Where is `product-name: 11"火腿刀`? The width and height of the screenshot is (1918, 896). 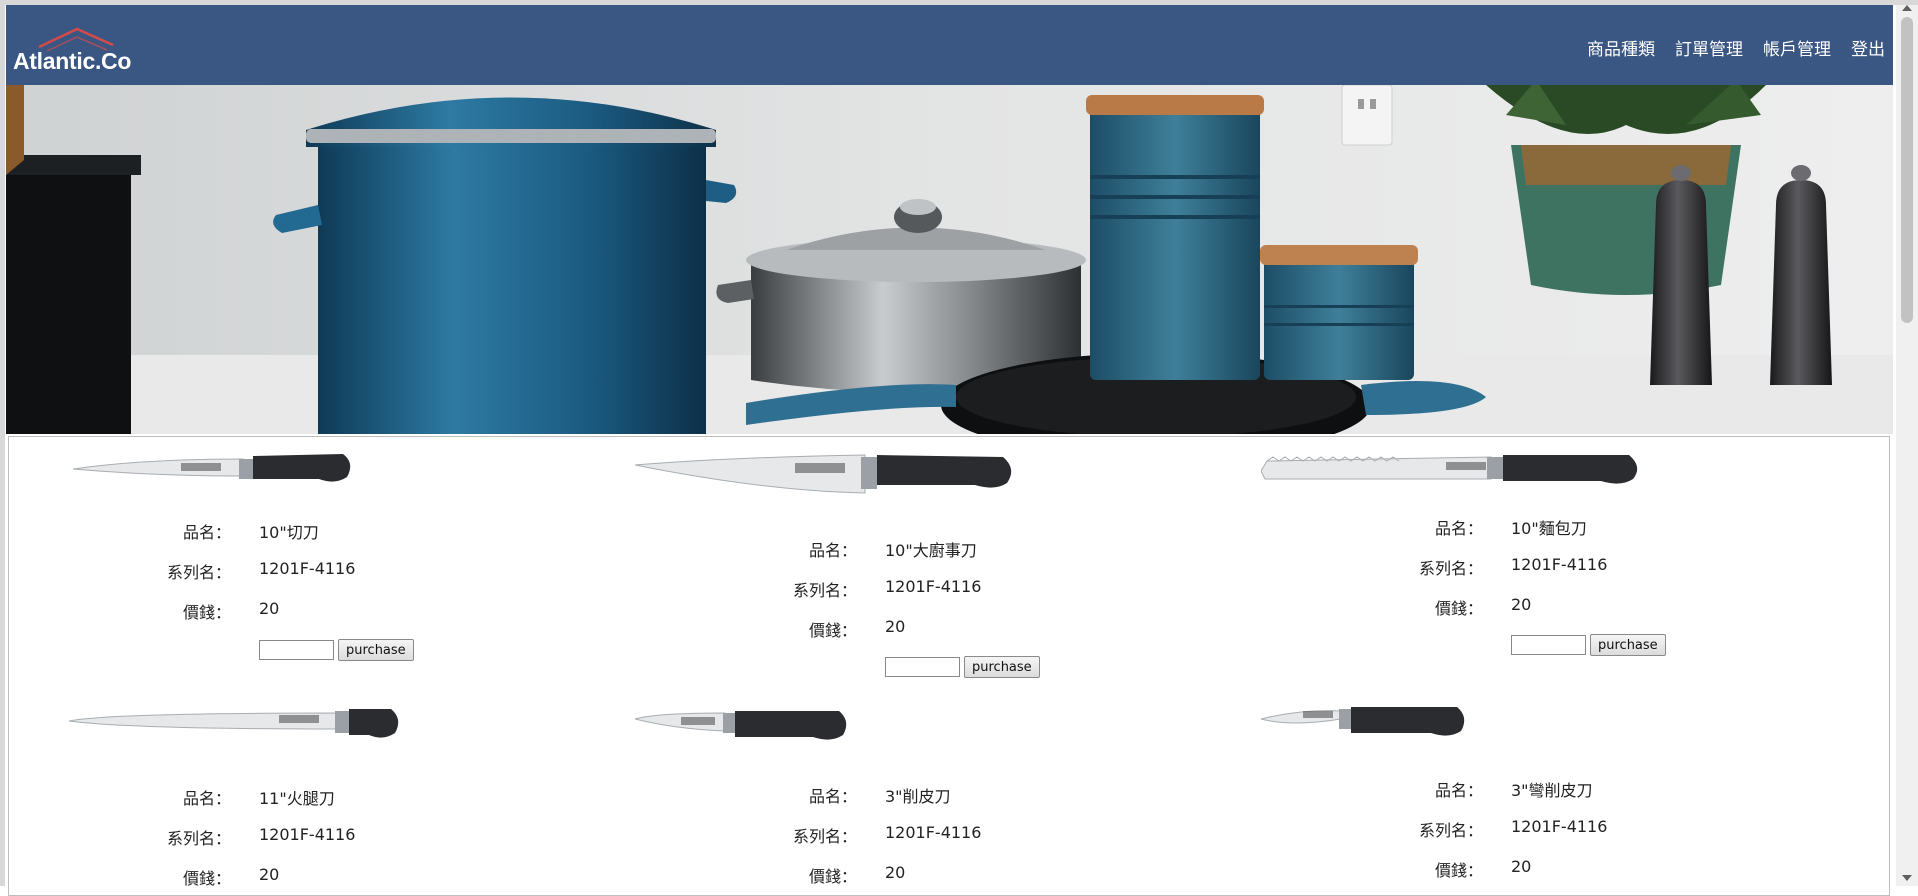
product-name: 11"火腿刀 is located at coordinates (297, 798).